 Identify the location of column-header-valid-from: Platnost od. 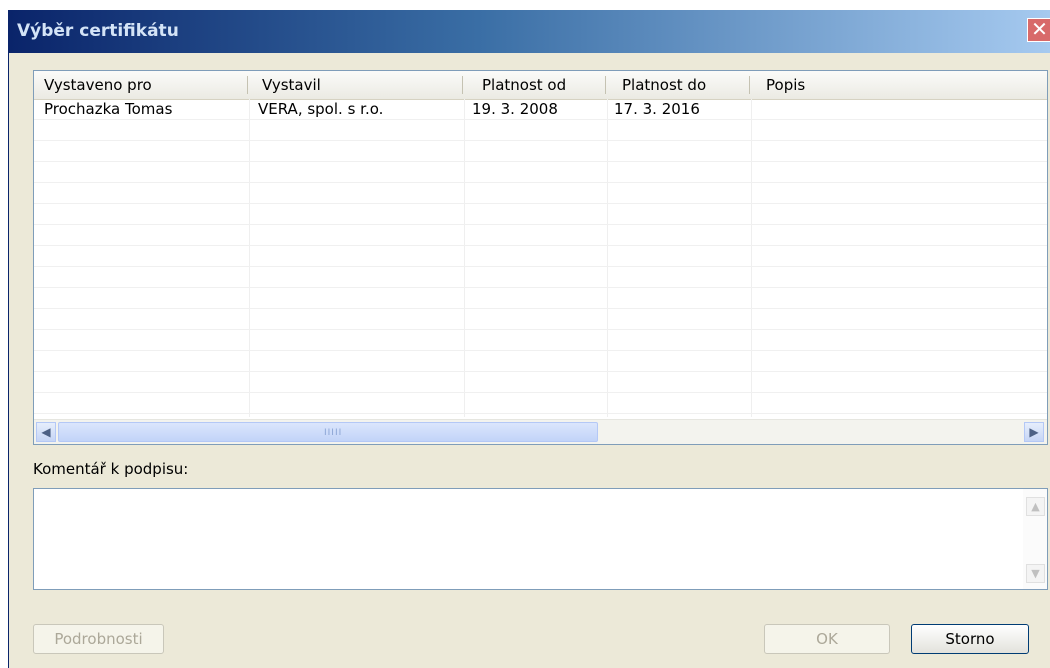
(524, 85).